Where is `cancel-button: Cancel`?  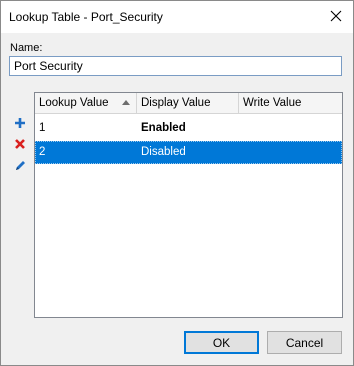 cancel-button: Cancel is located at coordinates (304, 342).